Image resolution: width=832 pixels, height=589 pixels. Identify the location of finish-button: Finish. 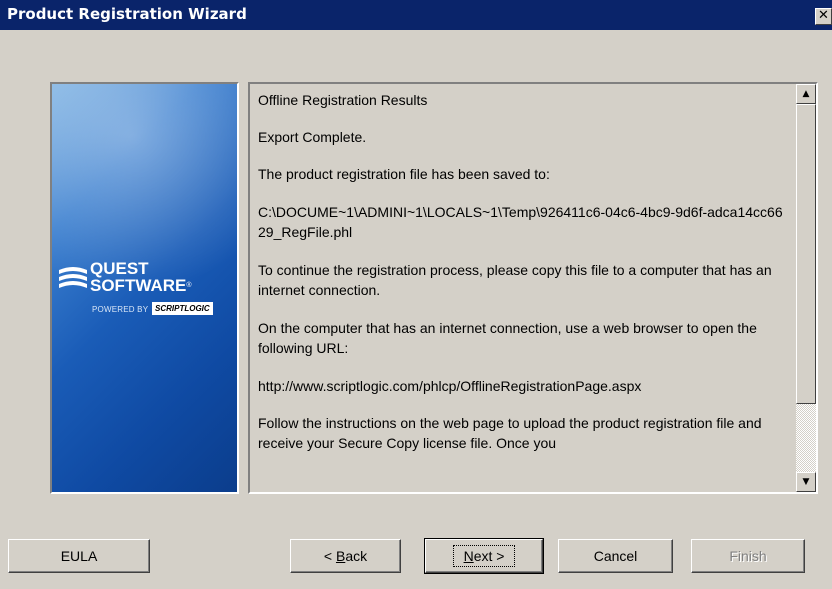
(748, 556).